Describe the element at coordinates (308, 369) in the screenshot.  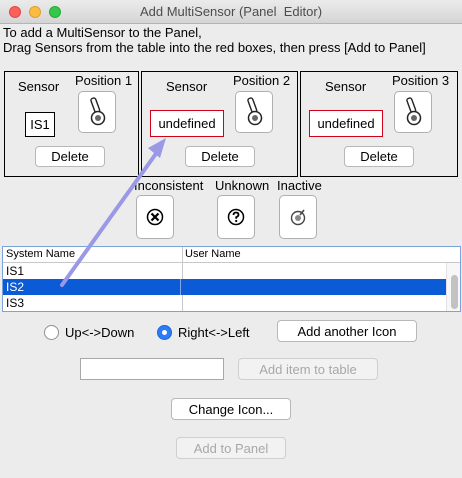
I see `add-item-to-table-button: Add item to table` at that location.